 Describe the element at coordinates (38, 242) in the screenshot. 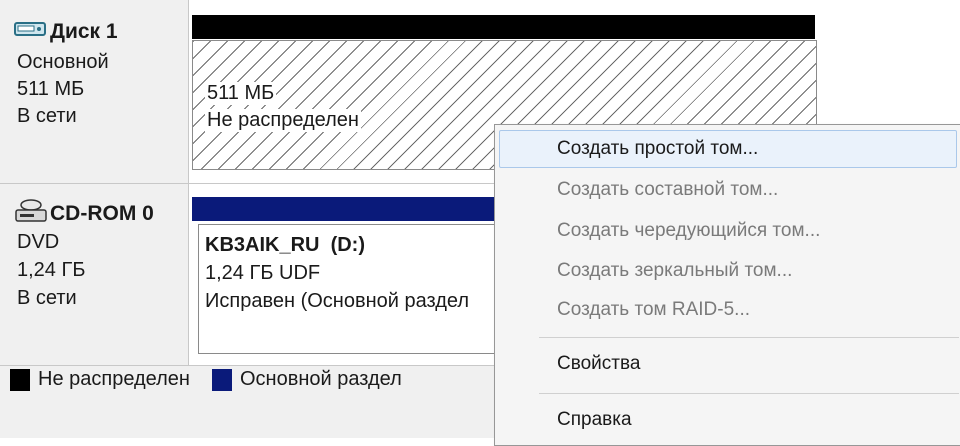

I see `disk-type: DVD` at that location.